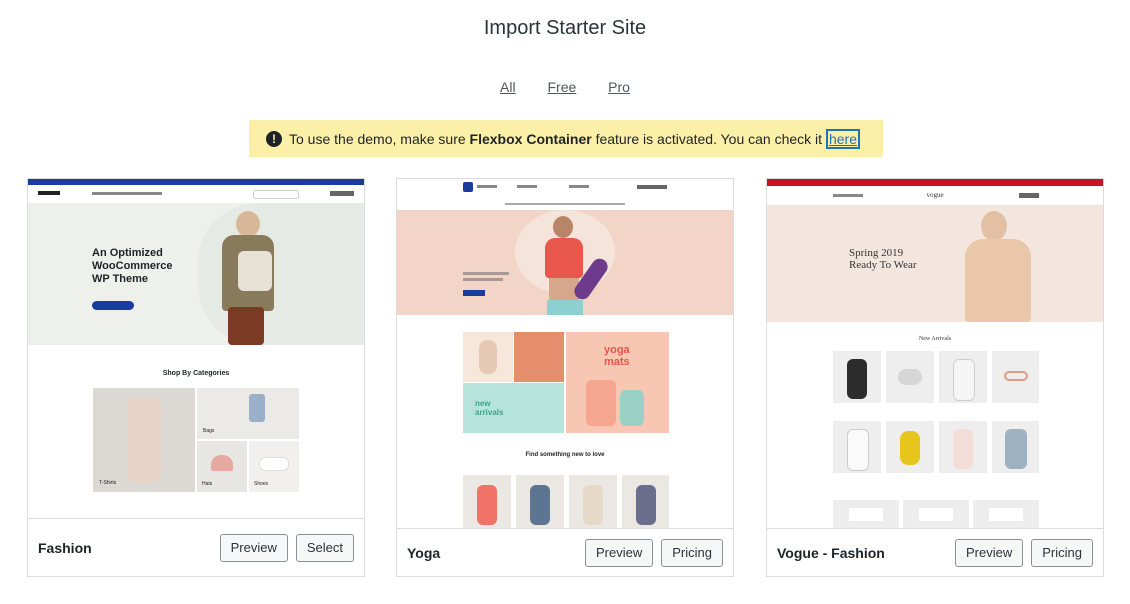 The height and width of the screenshot is (604, 1130). I want to click on promo-tiles: new arrivals yoga mats, so click(566, 382).